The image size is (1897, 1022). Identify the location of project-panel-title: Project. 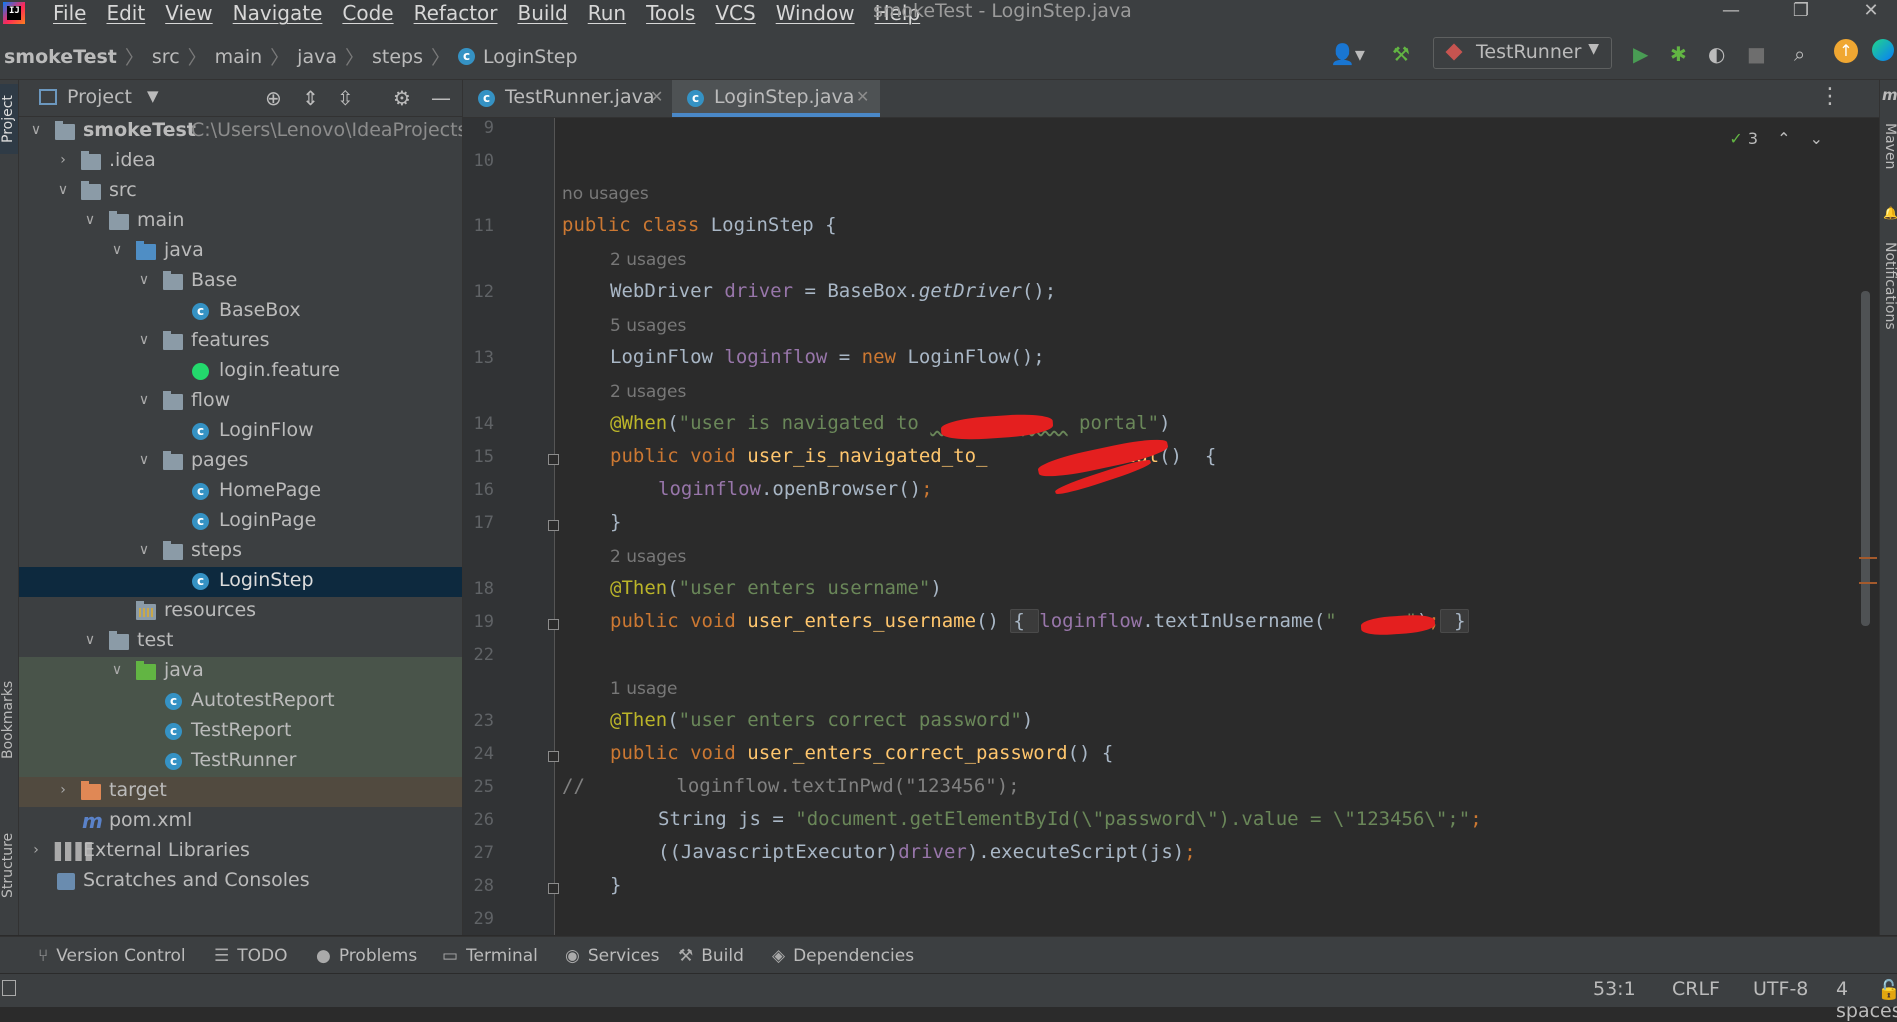
(99, 97).